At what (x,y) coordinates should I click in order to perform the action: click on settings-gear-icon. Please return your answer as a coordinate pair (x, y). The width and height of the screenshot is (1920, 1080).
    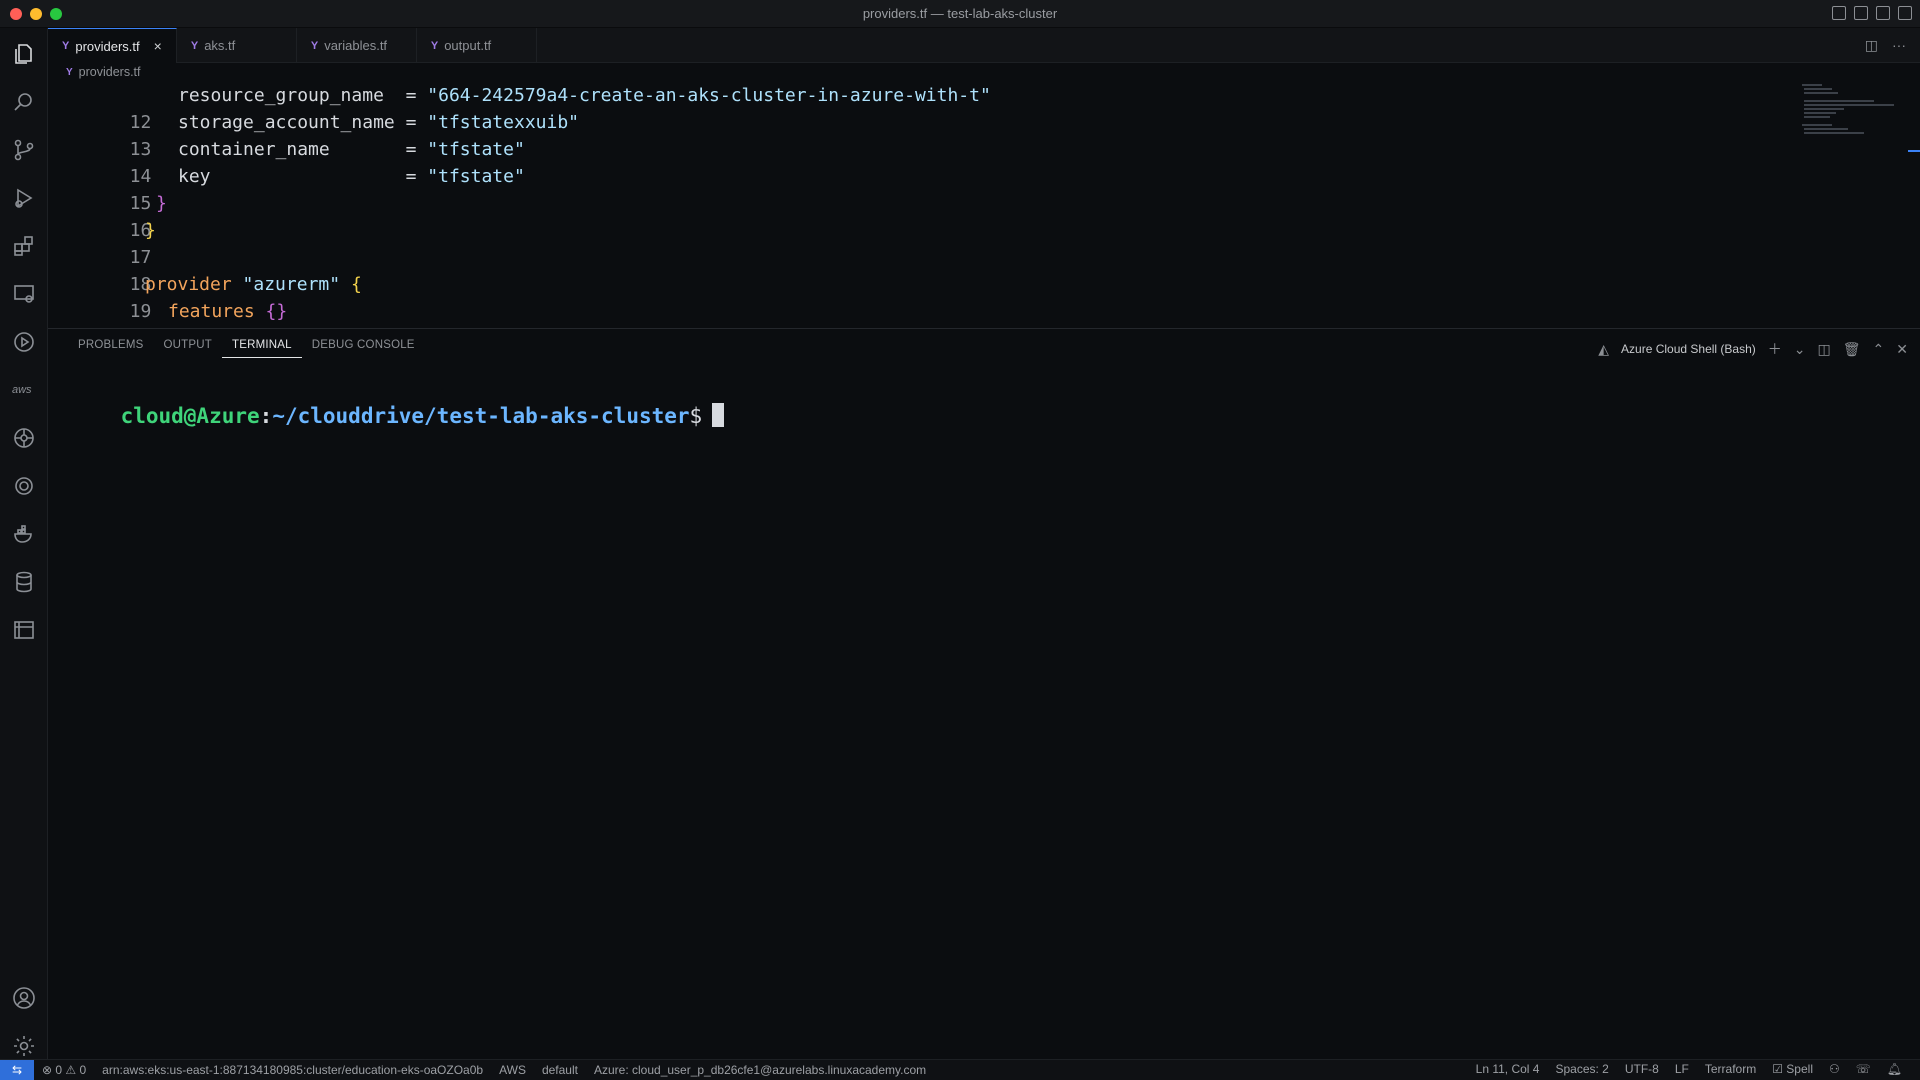
    Looking at the image, I should click on (24, 1046).